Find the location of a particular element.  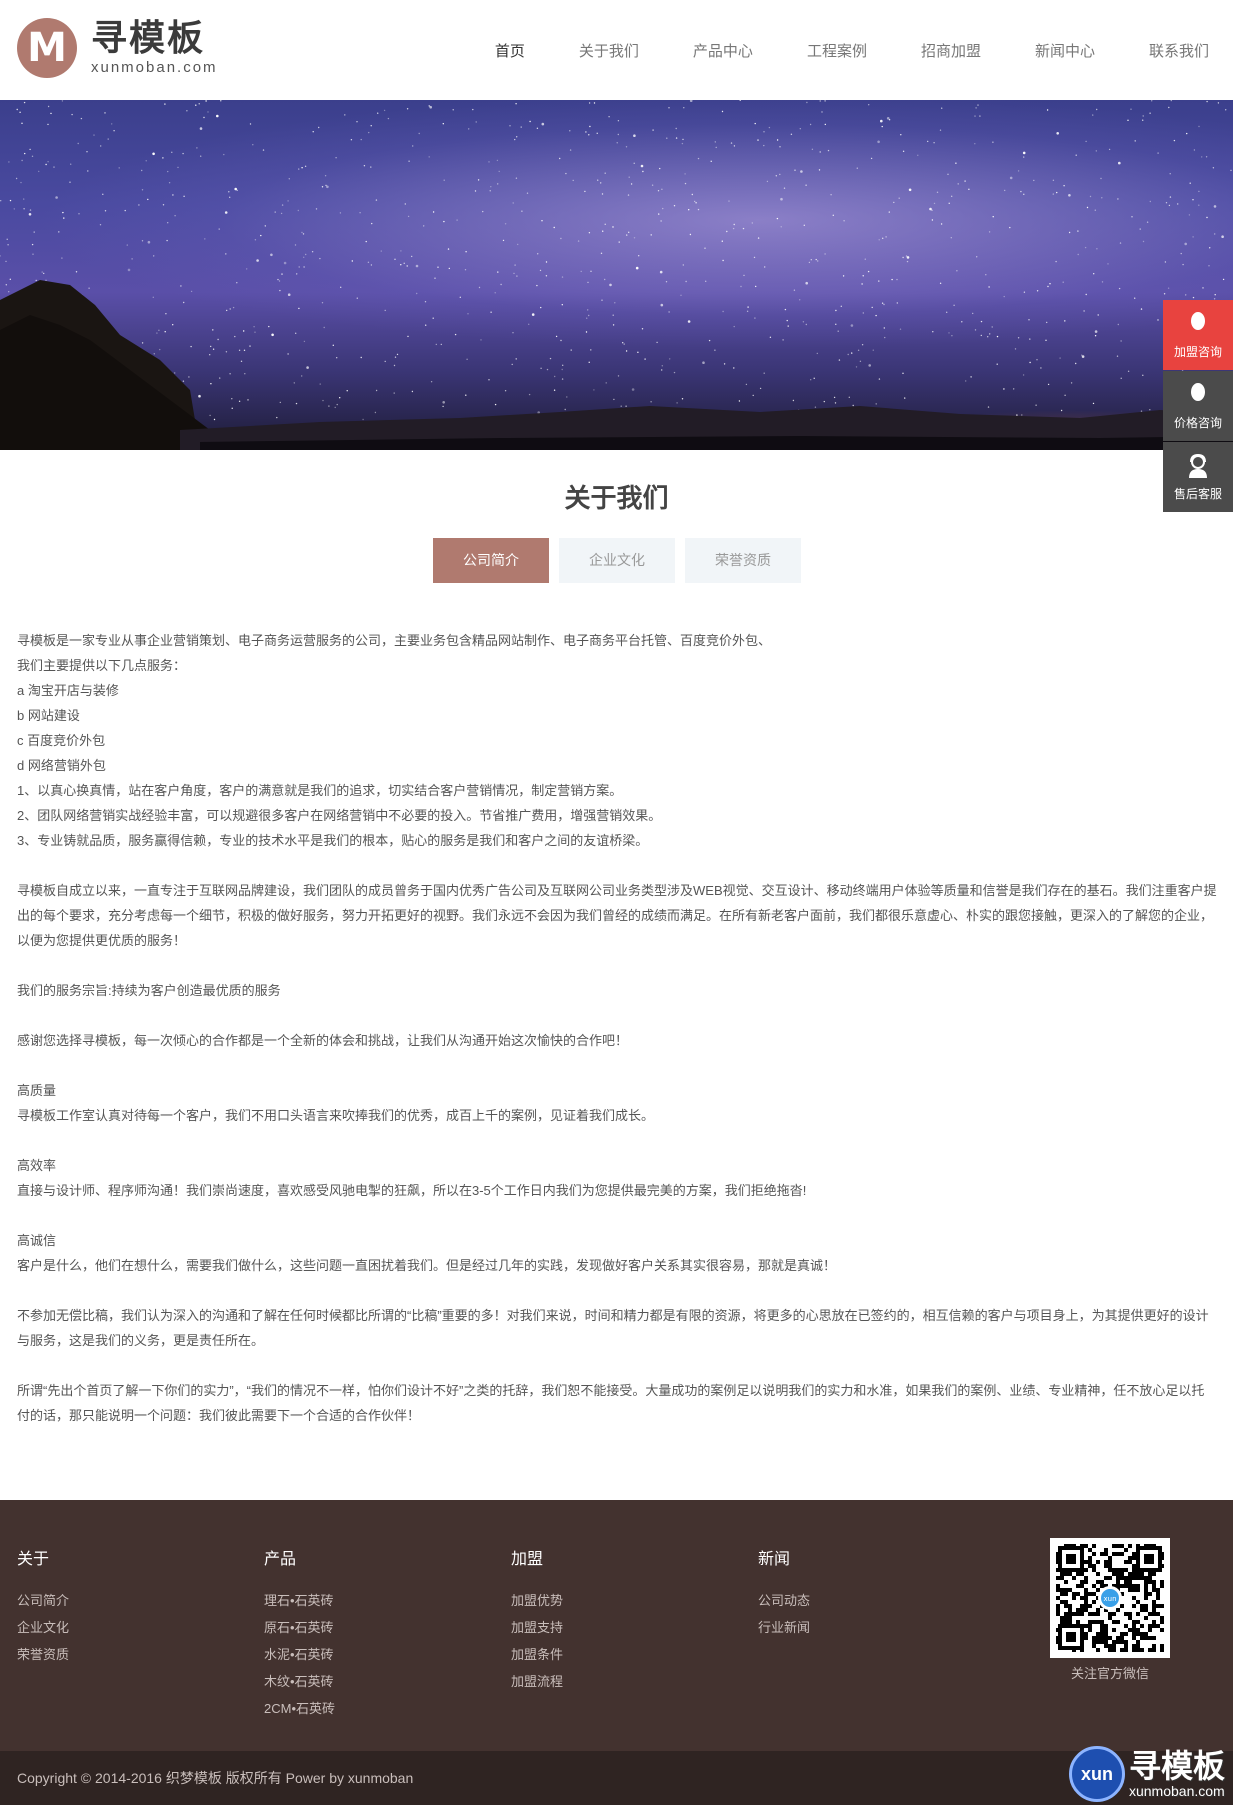

footer-link: 企业文化 is located at coordinates (43, 1627).